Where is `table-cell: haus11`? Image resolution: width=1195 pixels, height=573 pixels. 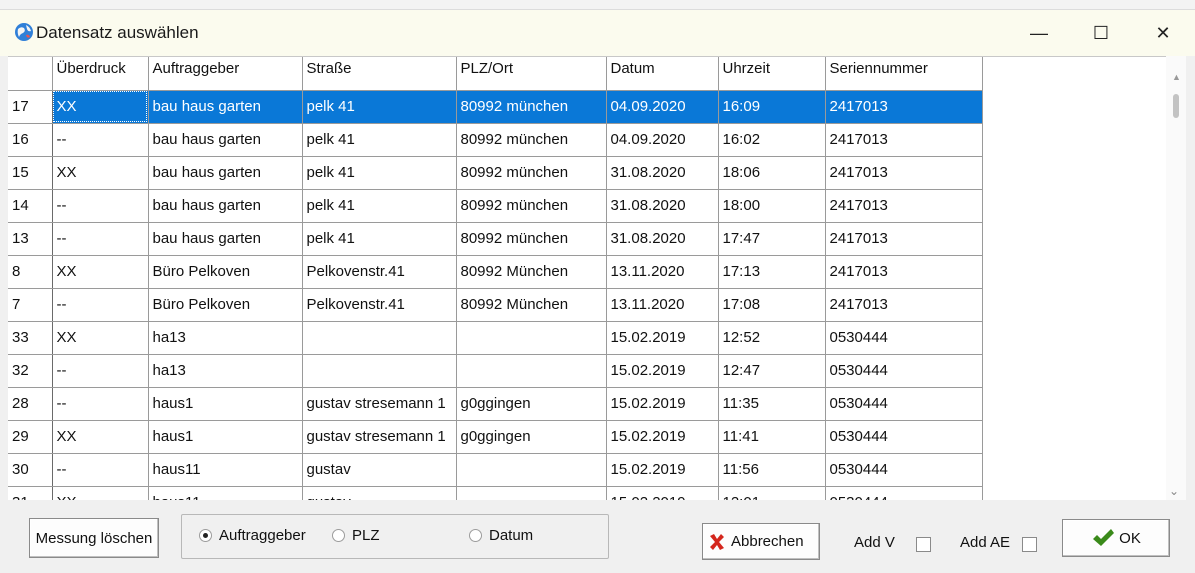 table-cell: haus11 is located at coordinates (225, 470).